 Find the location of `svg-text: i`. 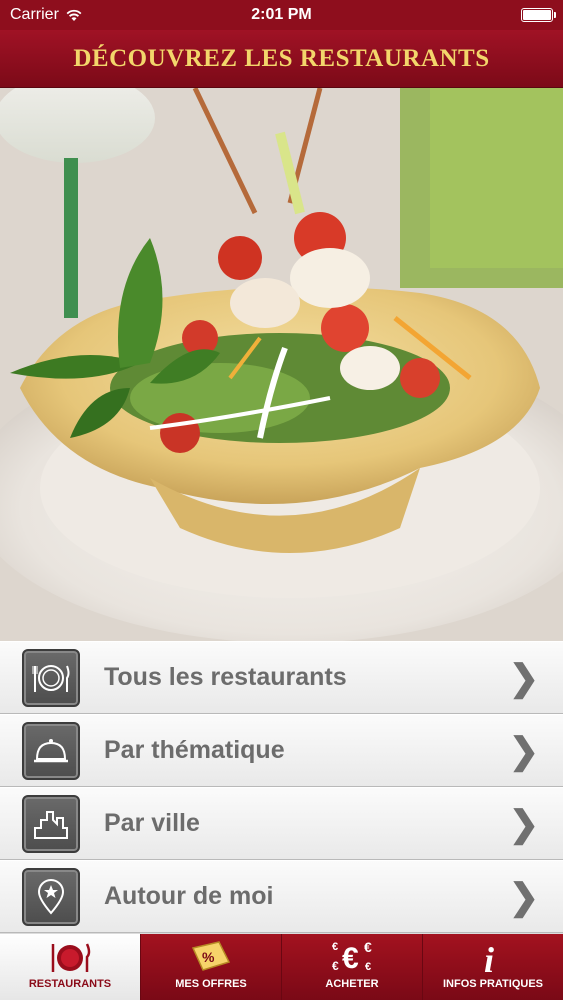

svg-text: i is located at coordinates (489, 958).